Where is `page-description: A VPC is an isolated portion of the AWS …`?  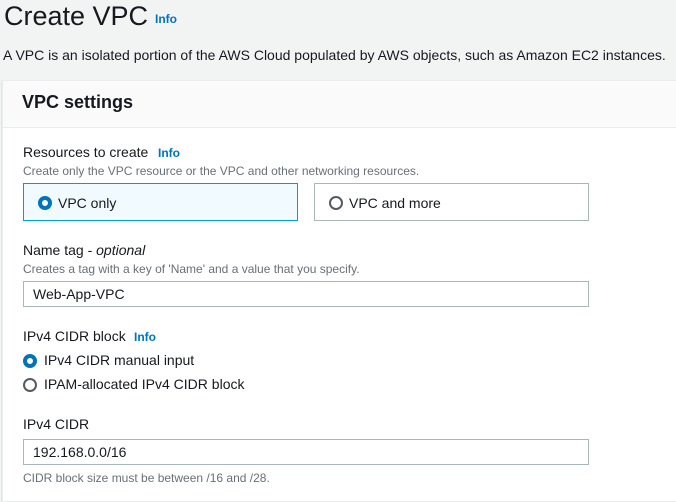
page-description: A VPC is an isolated portion of the AWS … is located at coordinates (334, 55).